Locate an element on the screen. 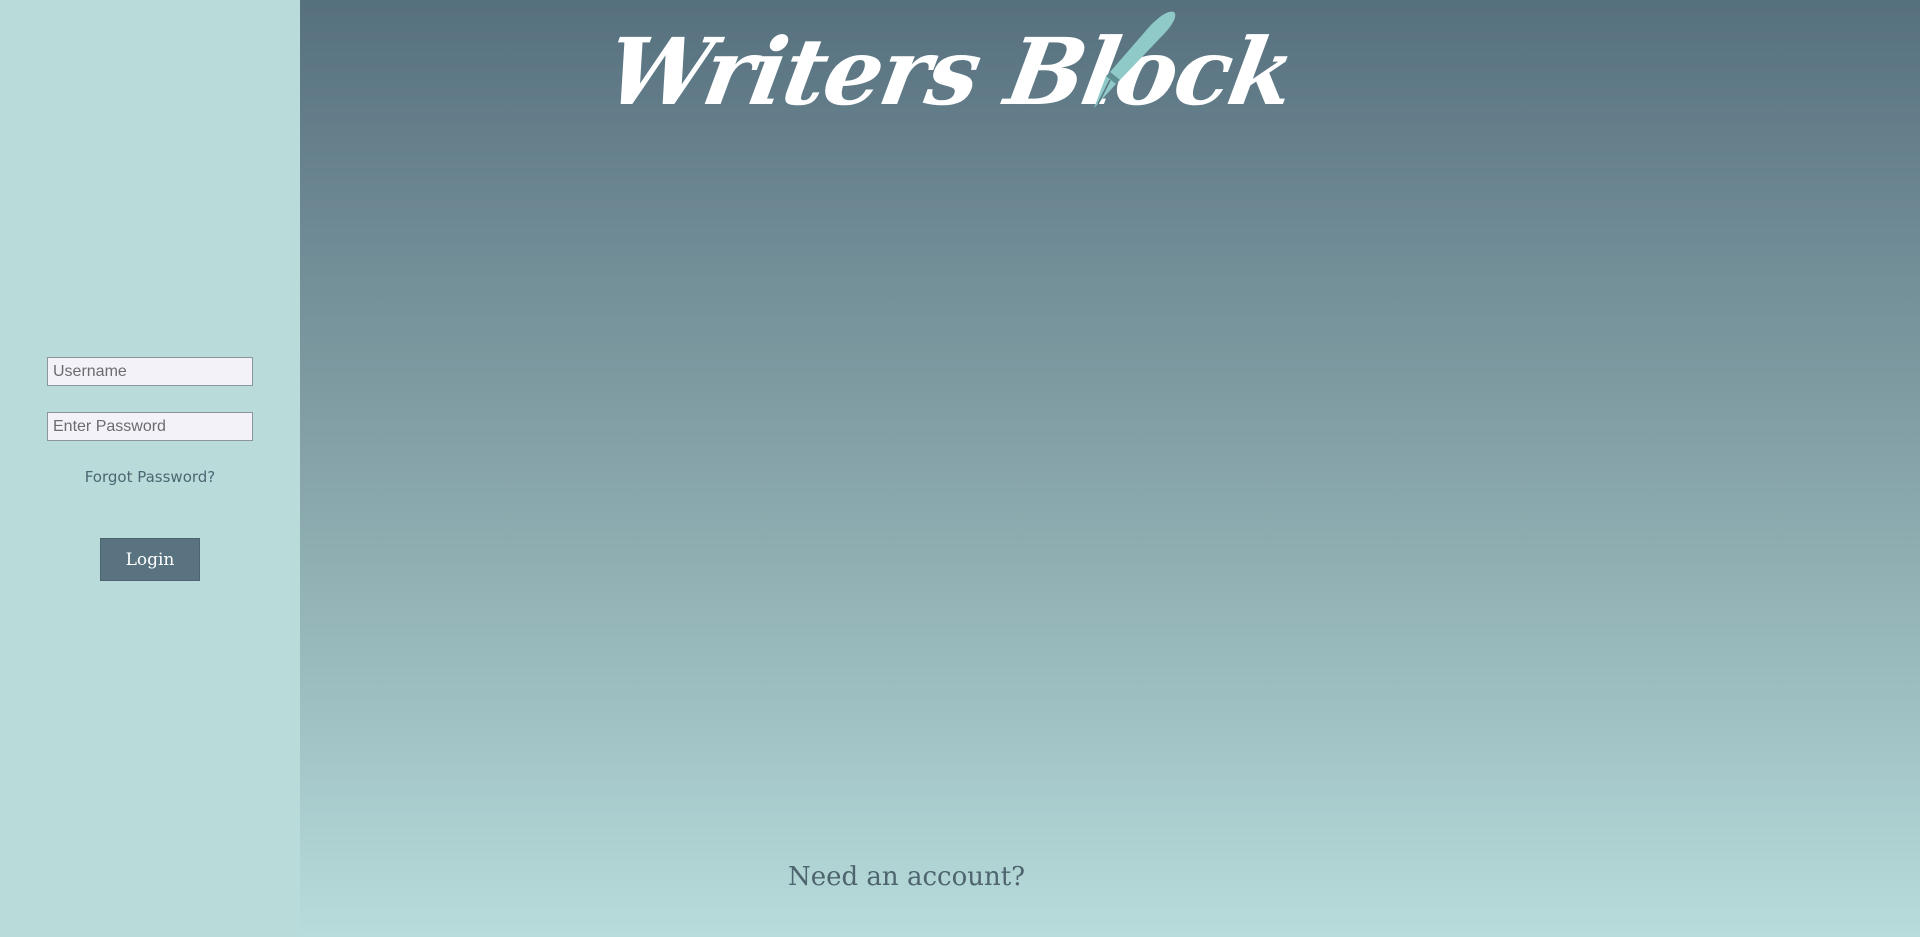 The height and width of the screenshot is (937, 1920). brand-logo: Writers Block is located at coordinates (950, 72).